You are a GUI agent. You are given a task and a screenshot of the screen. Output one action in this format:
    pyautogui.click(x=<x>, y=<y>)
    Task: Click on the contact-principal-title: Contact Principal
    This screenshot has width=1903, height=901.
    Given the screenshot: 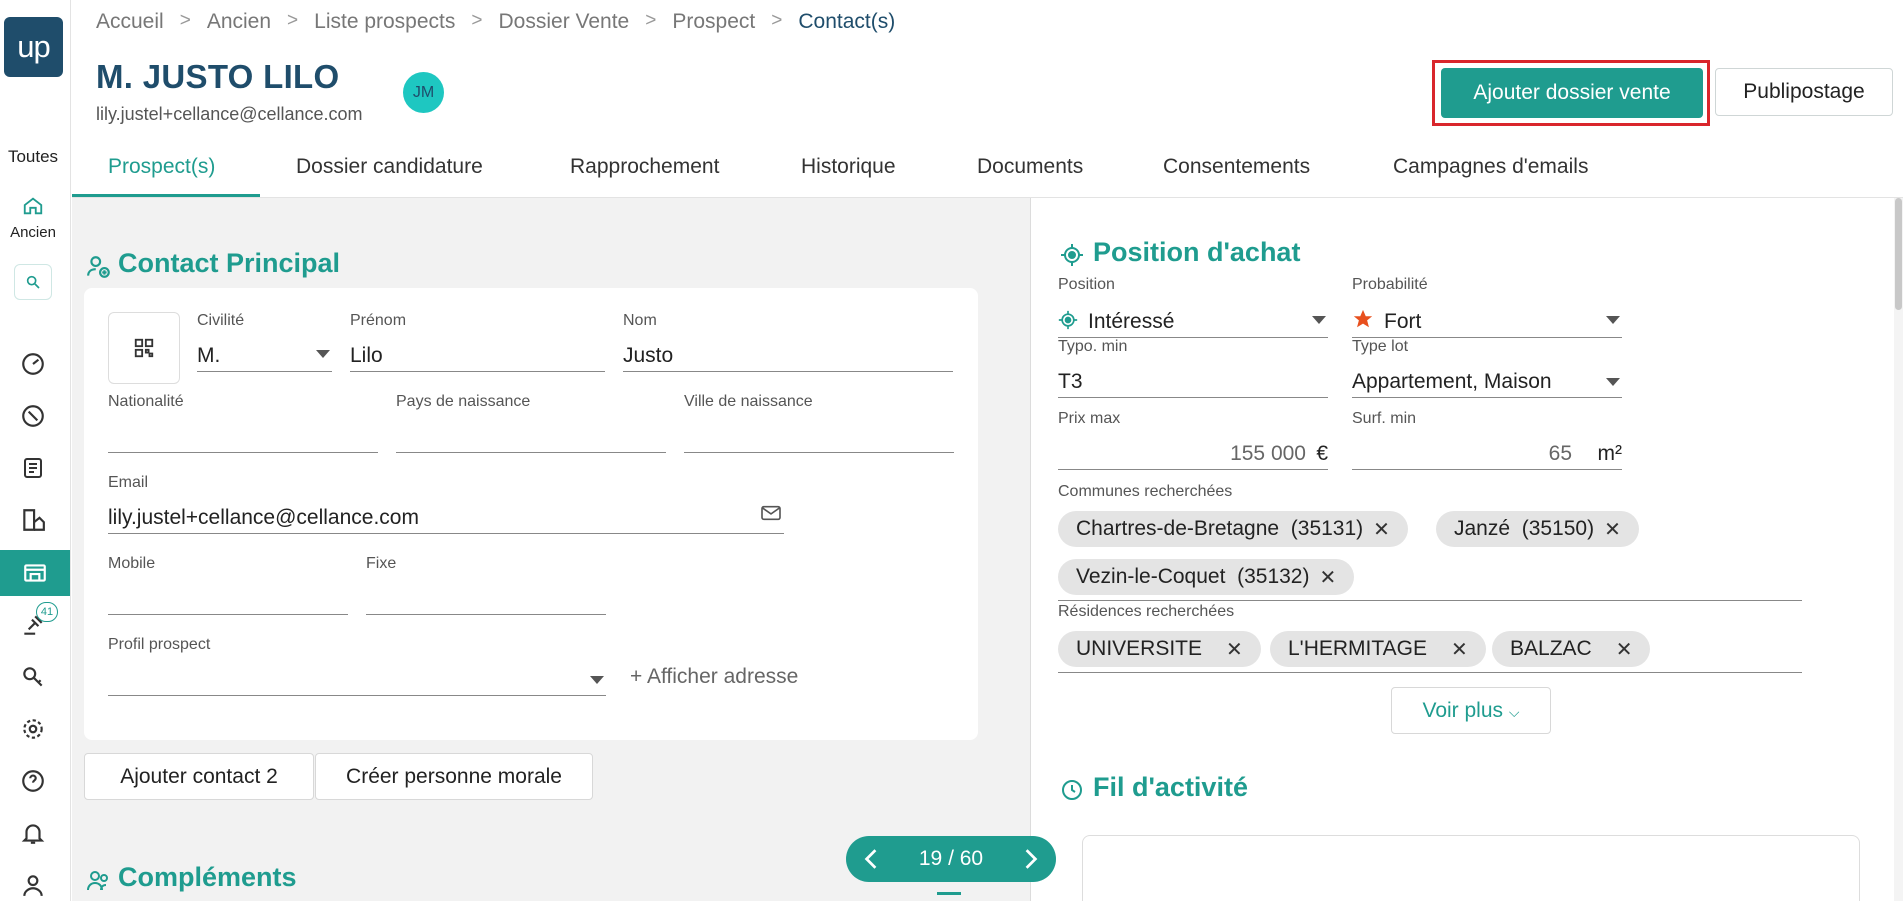 What is the action you would take?
    pyautogui.click(x=229, y=263)
    